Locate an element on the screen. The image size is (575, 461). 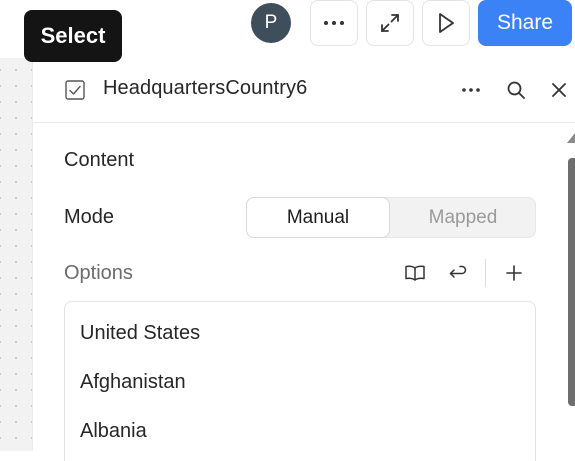
canvas-area is located at coordinates (16, 254).